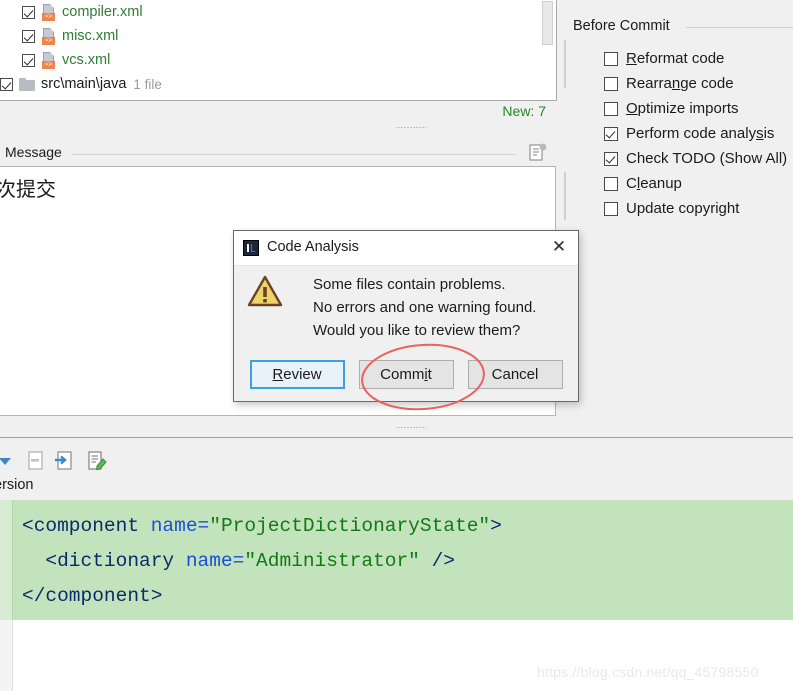 The width and height of the screenshot is (793, 691). What do you see at coordinates (147, 84) in the screenshot?
I see `file-meta: 1 file` at bounding box center [147, 84].